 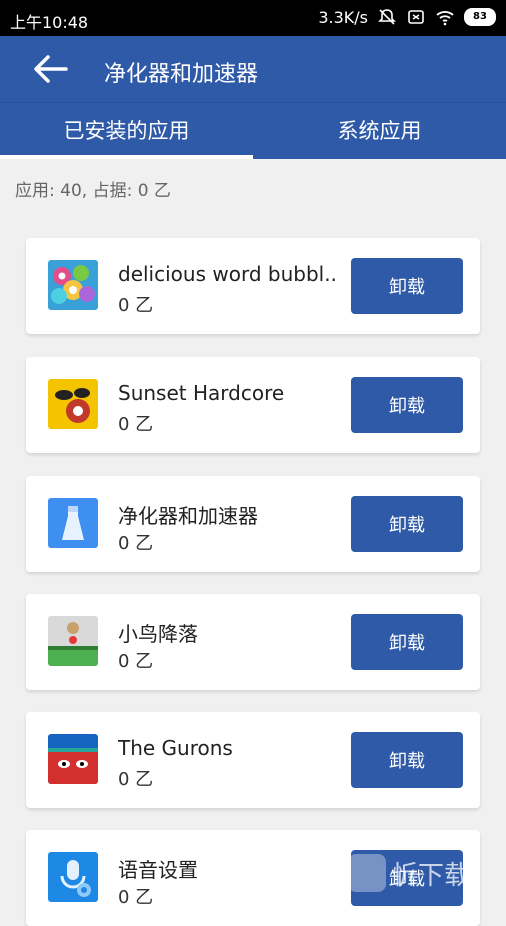 I want to click on bubble-balls-icon, so click(x=73, y=285).